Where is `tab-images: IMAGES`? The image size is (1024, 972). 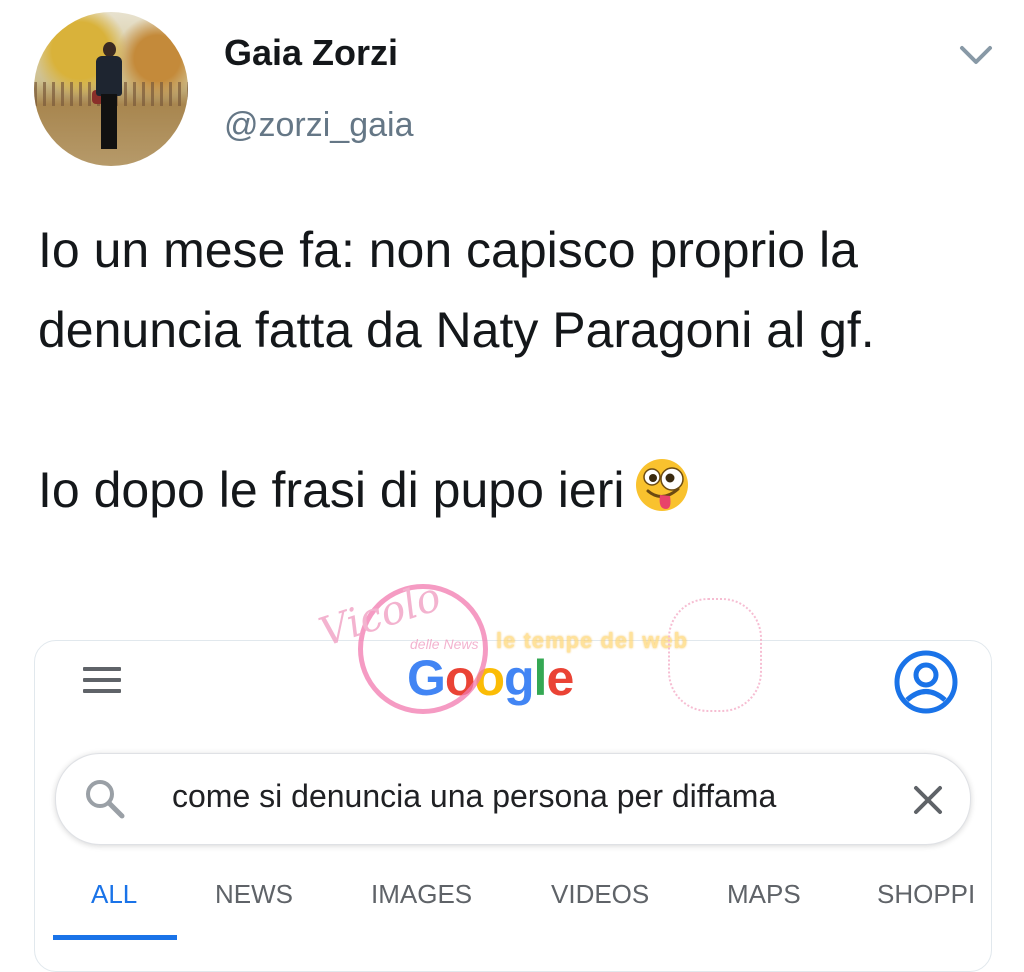 tab-images: IMAGES is located at coordinates (421, 894).